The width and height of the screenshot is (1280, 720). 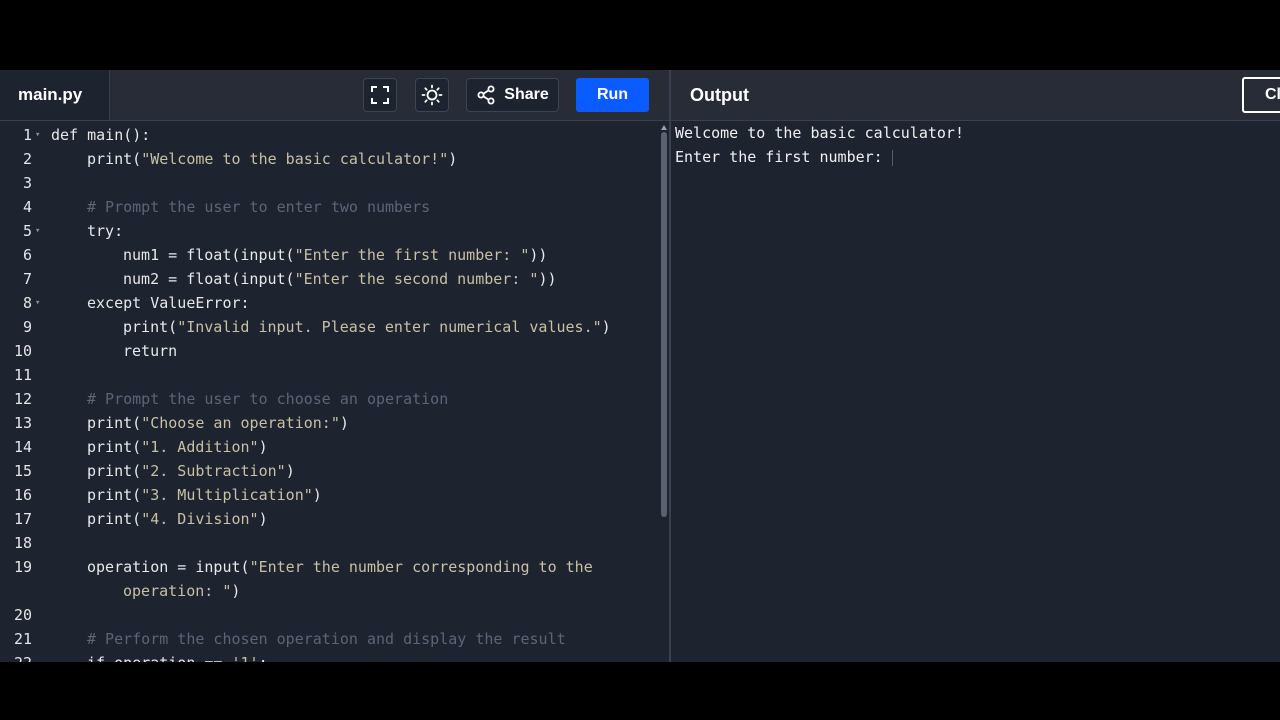 What do you see at coordinates (27, 135) in the screenshot?
I see `line-number: 1` at bounding box center [27, 135].